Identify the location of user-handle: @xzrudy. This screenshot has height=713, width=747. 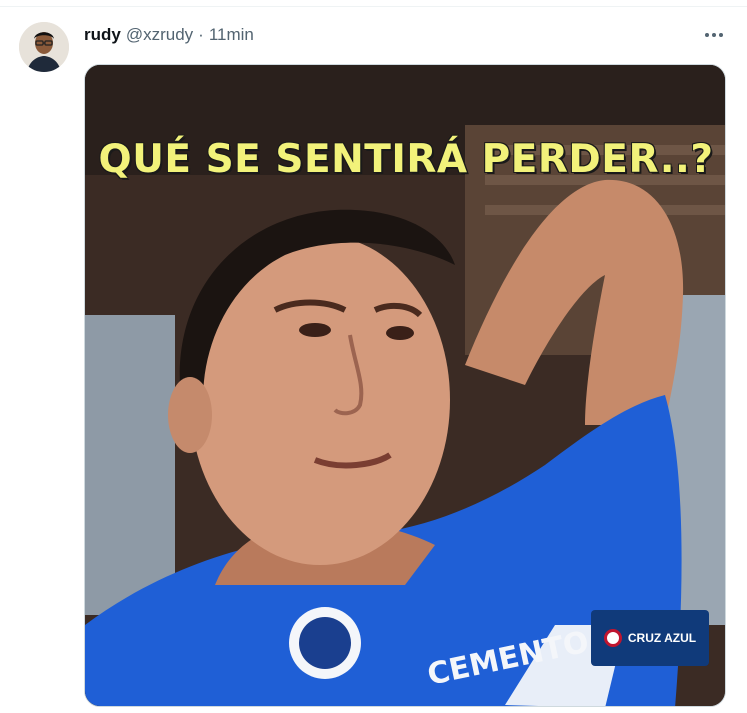
(159, 35).